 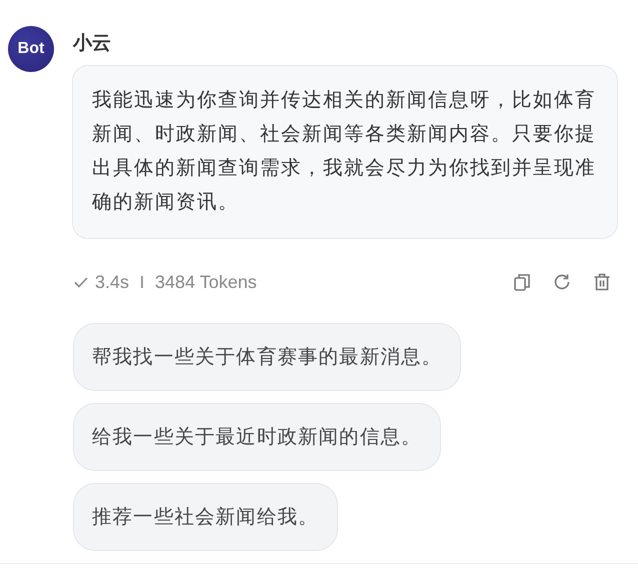 I want to click on suggestion-chip: 推荐一些社会新闻给我。, so click(x=205, y=517).